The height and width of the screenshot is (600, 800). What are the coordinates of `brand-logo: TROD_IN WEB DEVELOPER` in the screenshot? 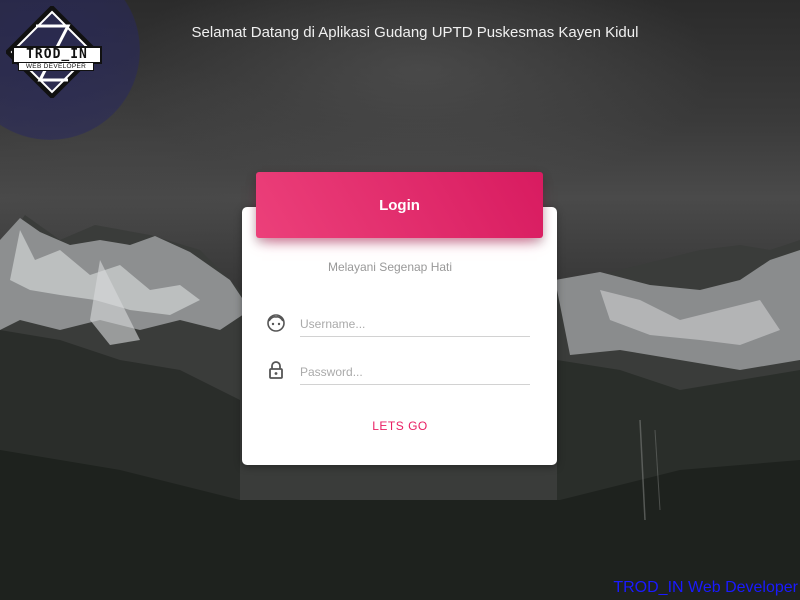 It's located at (53, 52).